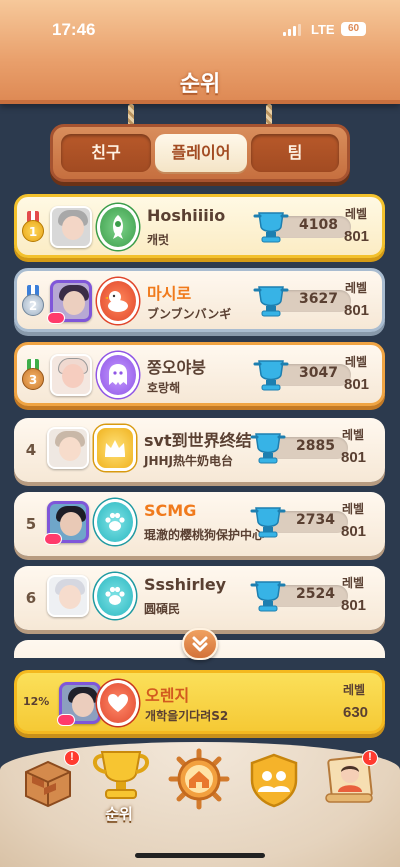  I want to click on my-rank-row: 12% 오렌지 개학을기다려S2 레벨 630, so click(199, 702).